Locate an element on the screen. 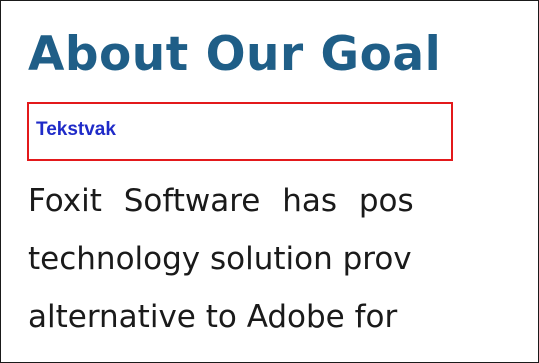 This screenshot has width=539, height=363. paragraph-line: technology solution prov is located at coordinates (220, 259).